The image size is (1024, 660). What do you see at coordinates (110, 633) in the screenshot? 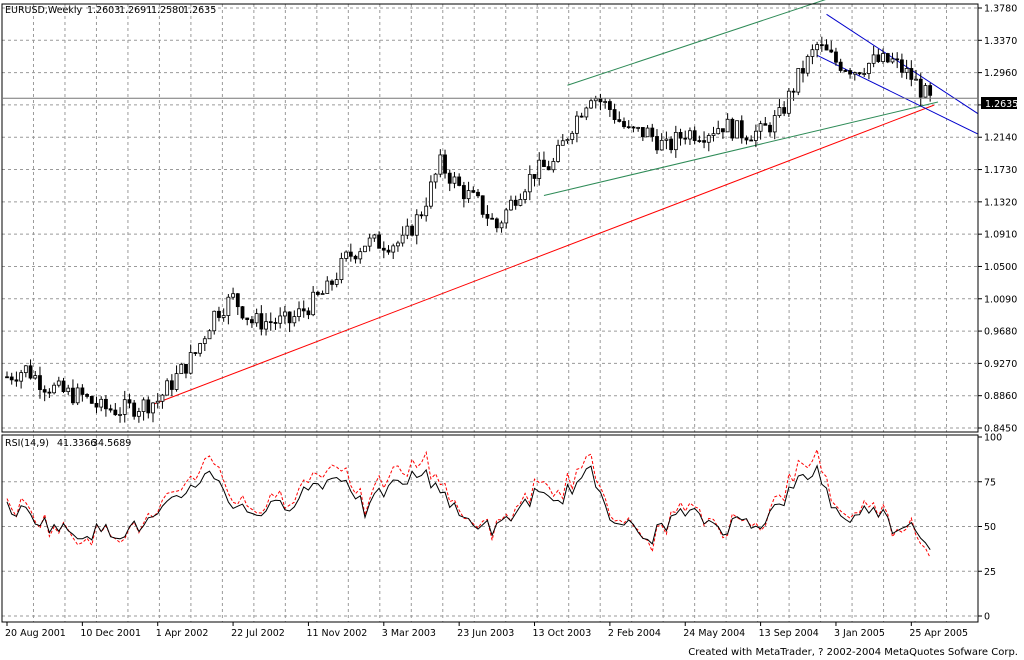
I see `date-tick-label: 10 Dec 2001` at bounding box center [110, 633].